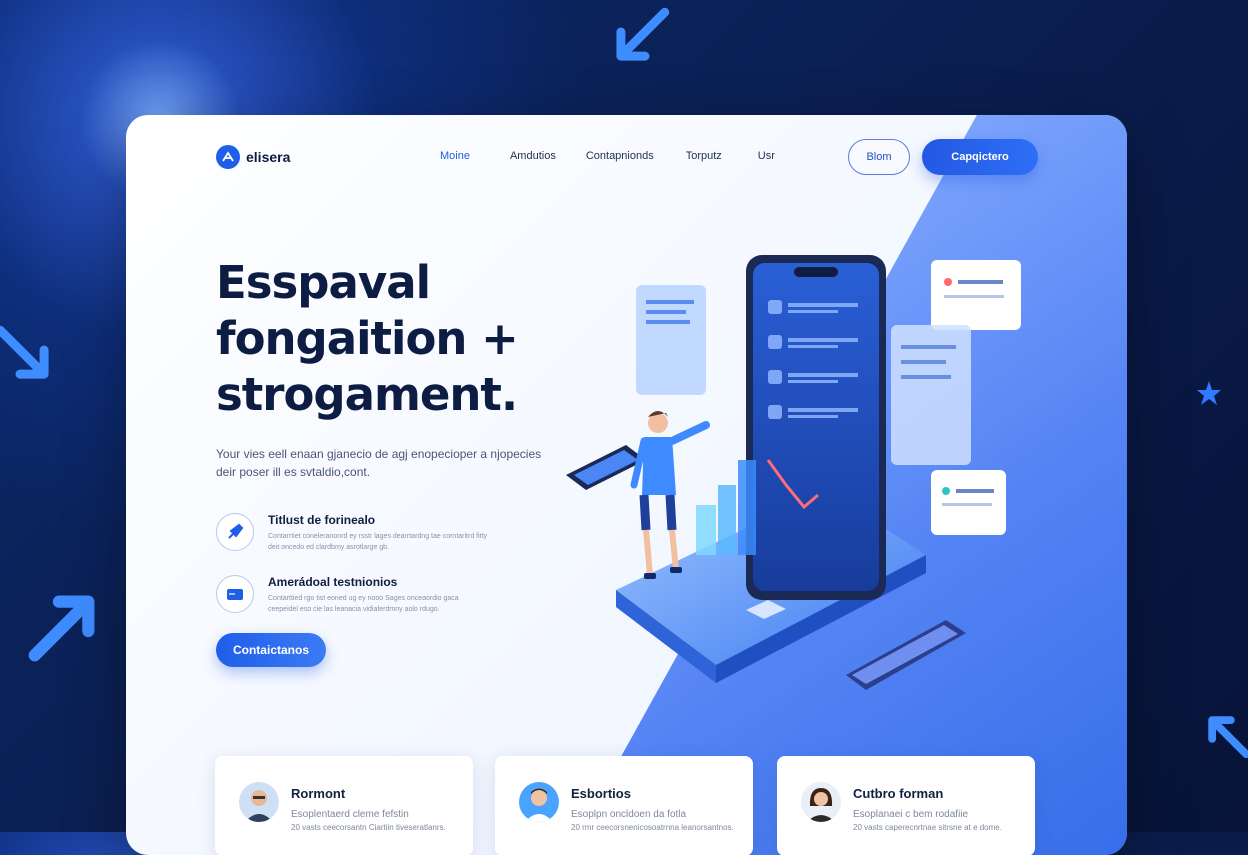 The image size is (1248, 855). I want to click on card-title: Esbortios, so click(601, 793).